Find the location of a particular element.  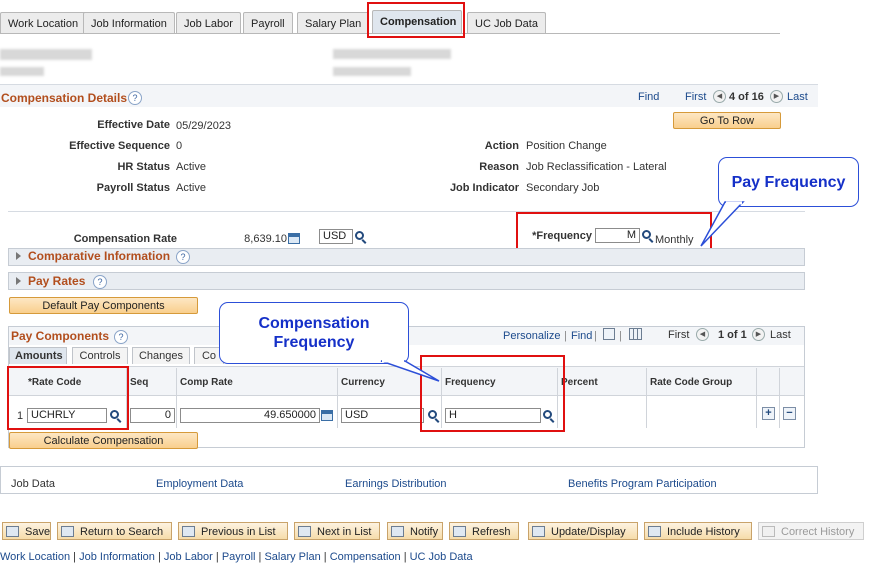

comparative-info-title: Comparative Information is located at coordinates (99, 256).